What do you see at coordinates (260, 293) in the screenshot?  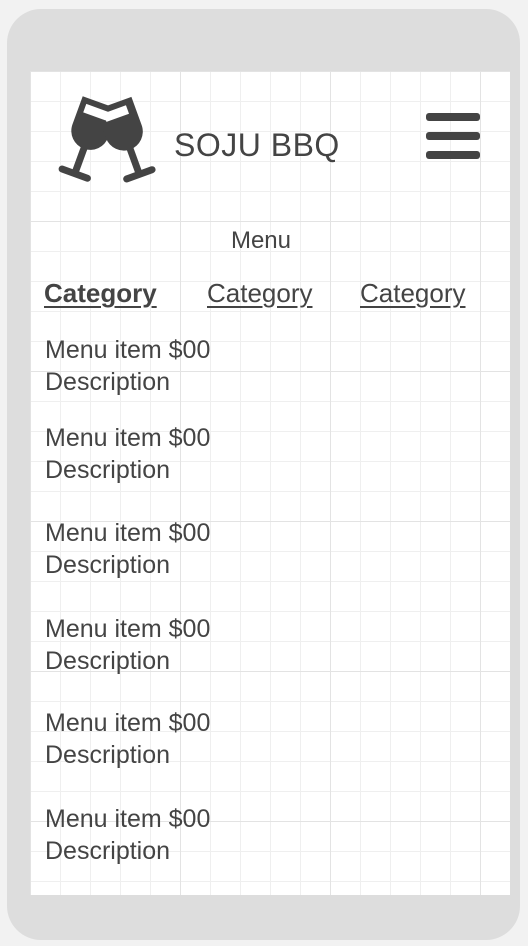 I see `category-tab-2: Category` at bounding box center [260, 293].